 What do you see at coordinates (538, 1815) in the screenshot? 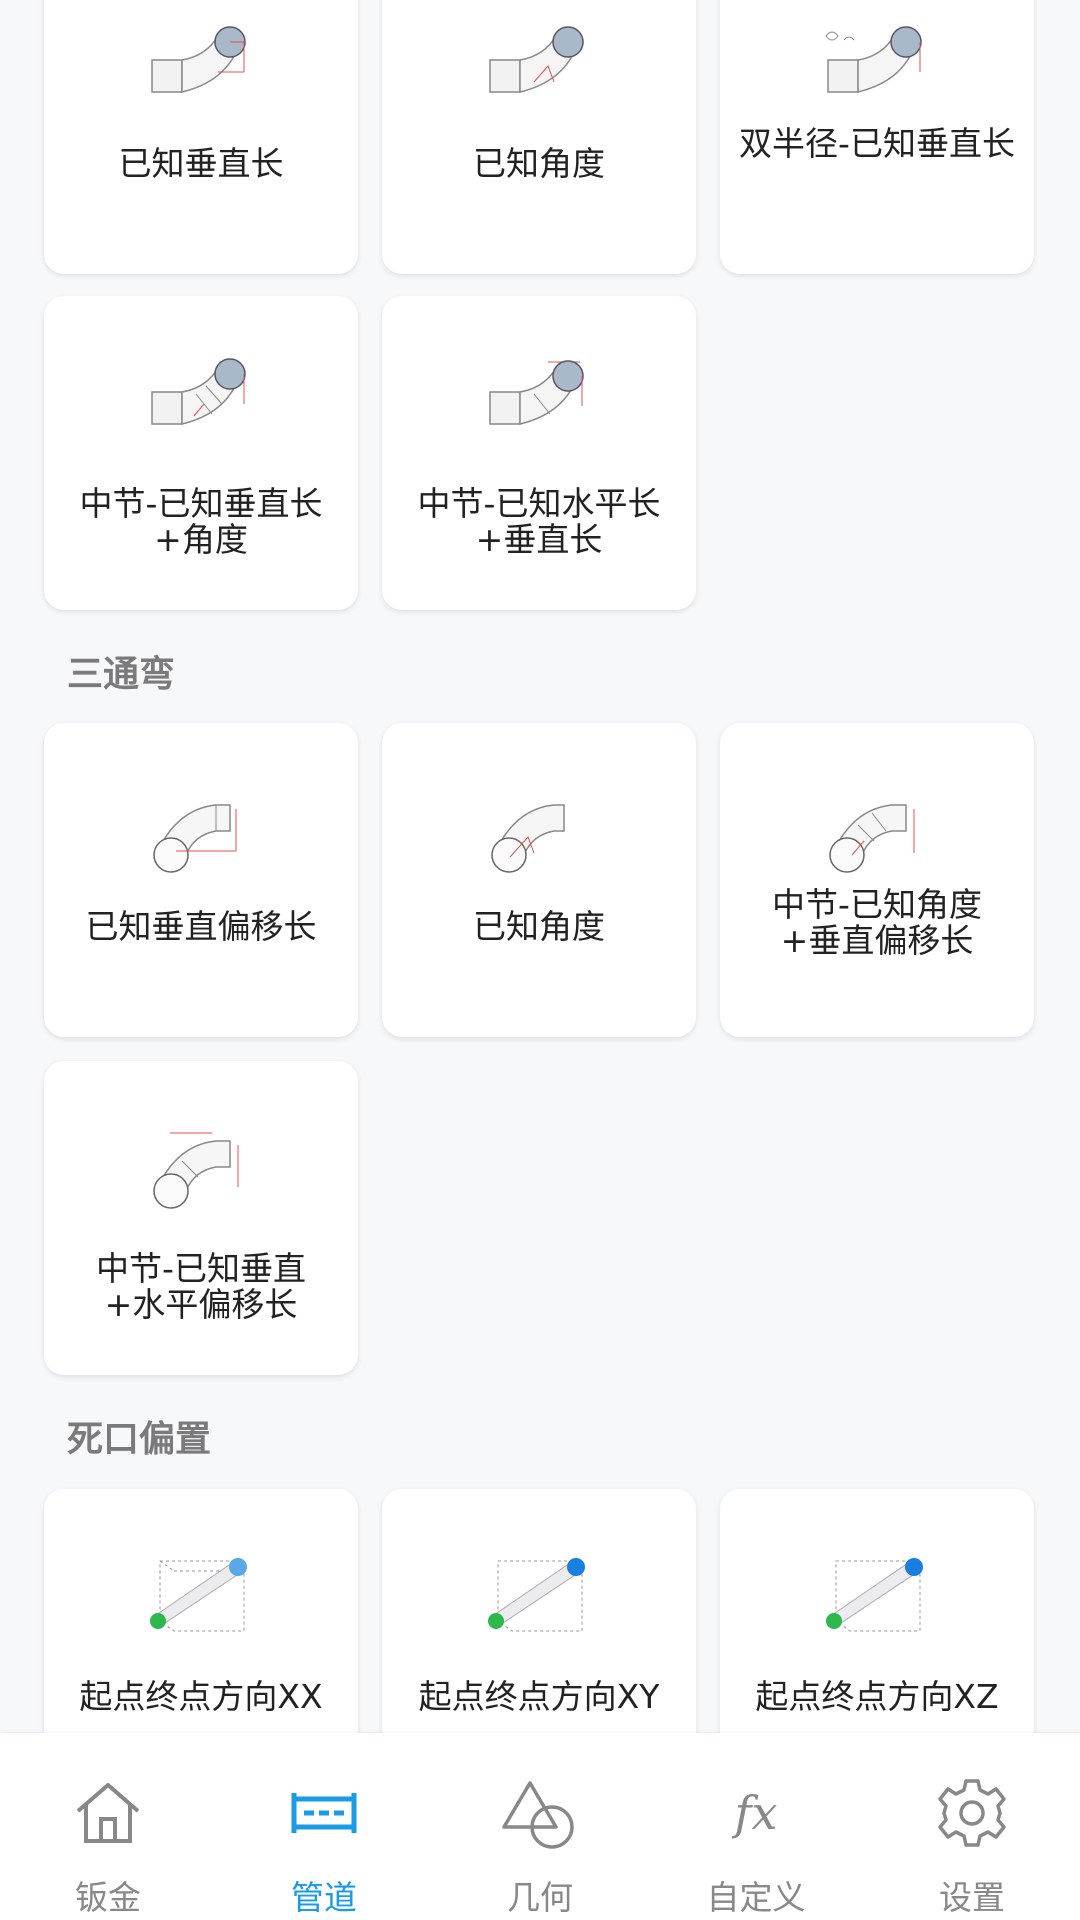
I see `geometry-icon` at bounding box center [538, 1815].